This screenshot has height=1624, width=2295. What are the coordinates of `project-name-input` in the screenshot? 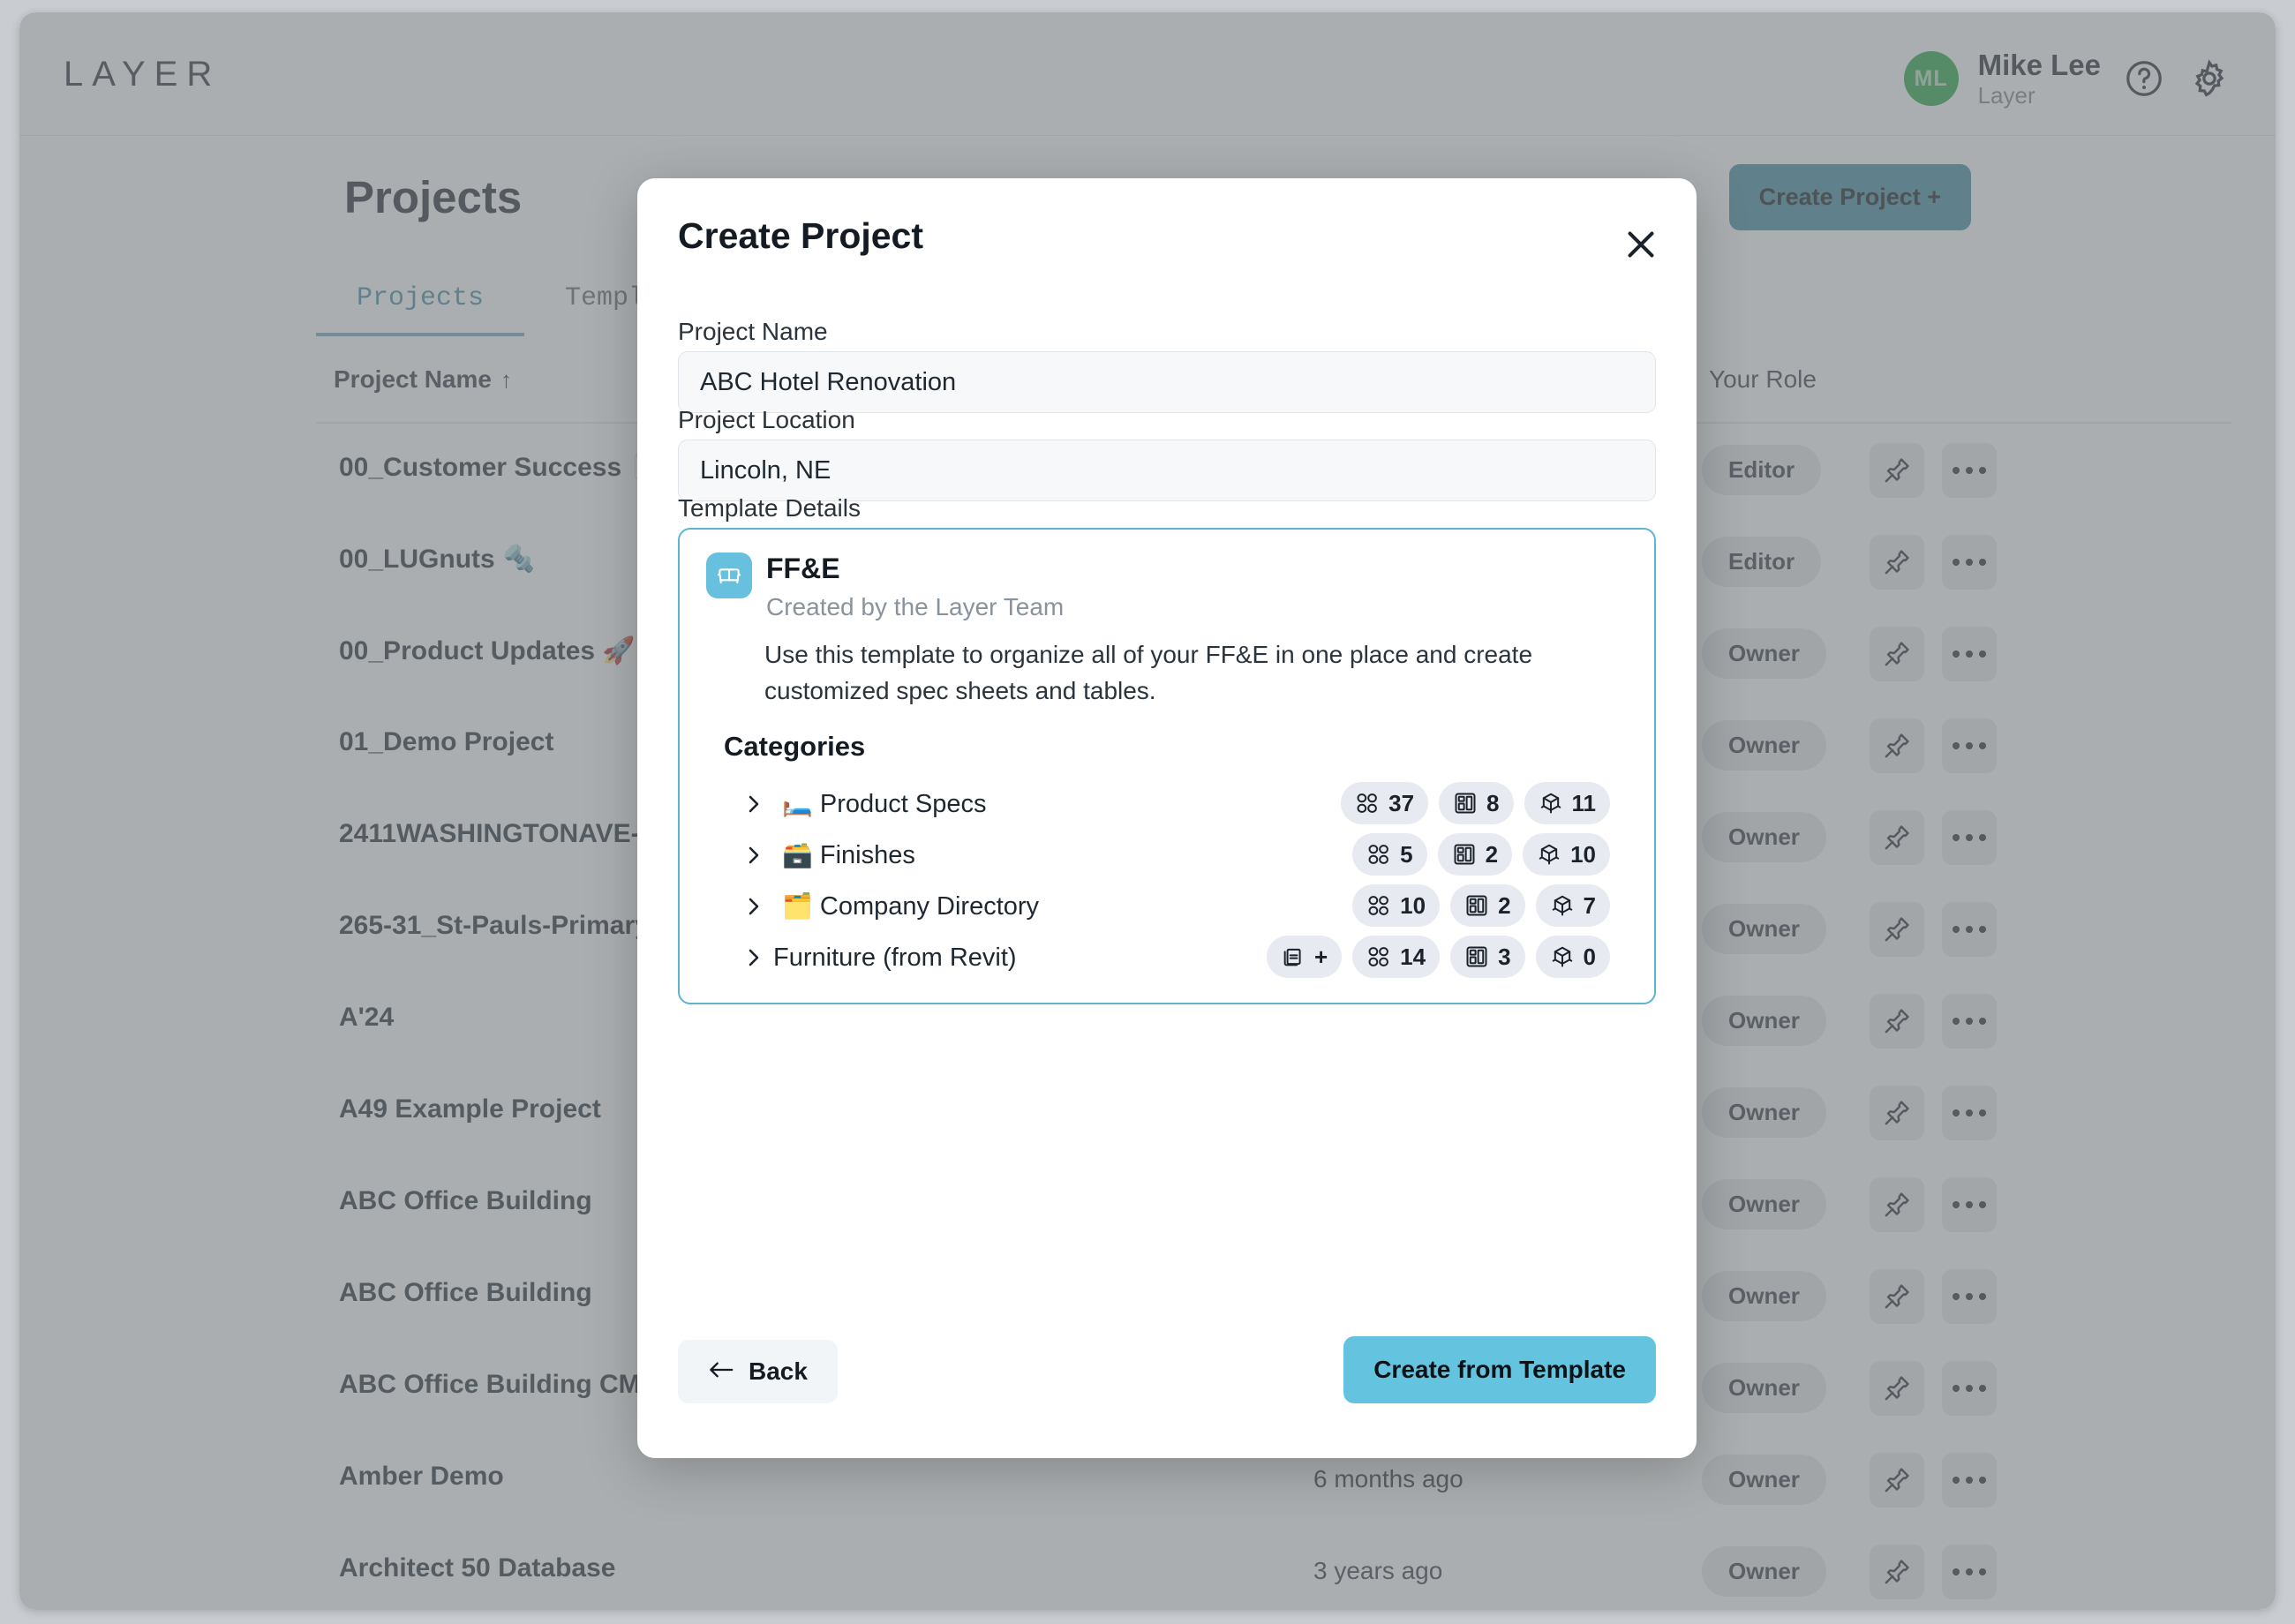 It's located at (1167, 382).